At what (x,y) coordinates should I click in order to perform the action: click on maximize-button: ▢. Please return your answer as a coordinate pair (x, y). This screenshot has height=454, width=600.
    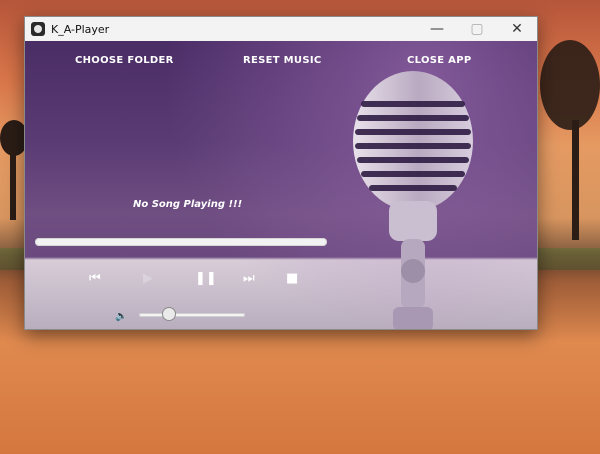
    Looking at the image, I should click on (477, 29).